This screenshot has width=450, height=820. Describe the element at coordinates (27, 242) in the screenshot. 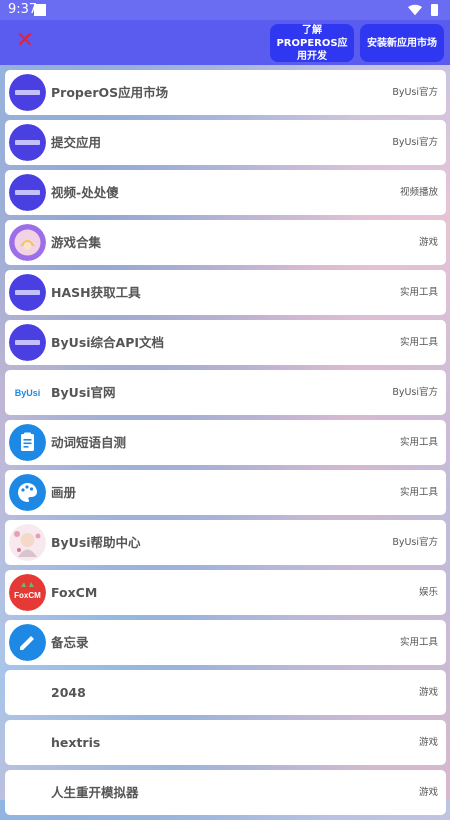

I see `game-collection-icon` at that location.